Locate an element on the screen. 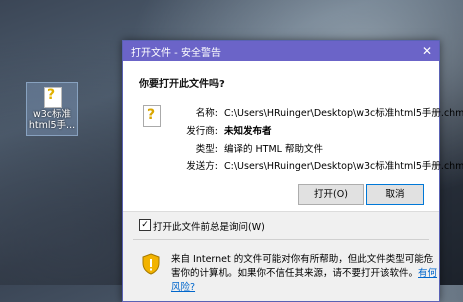 The height and width of the screenshot is (302, 463). desktop-icon-label-line1: w3c标准 is located at coordinates (52, 114).